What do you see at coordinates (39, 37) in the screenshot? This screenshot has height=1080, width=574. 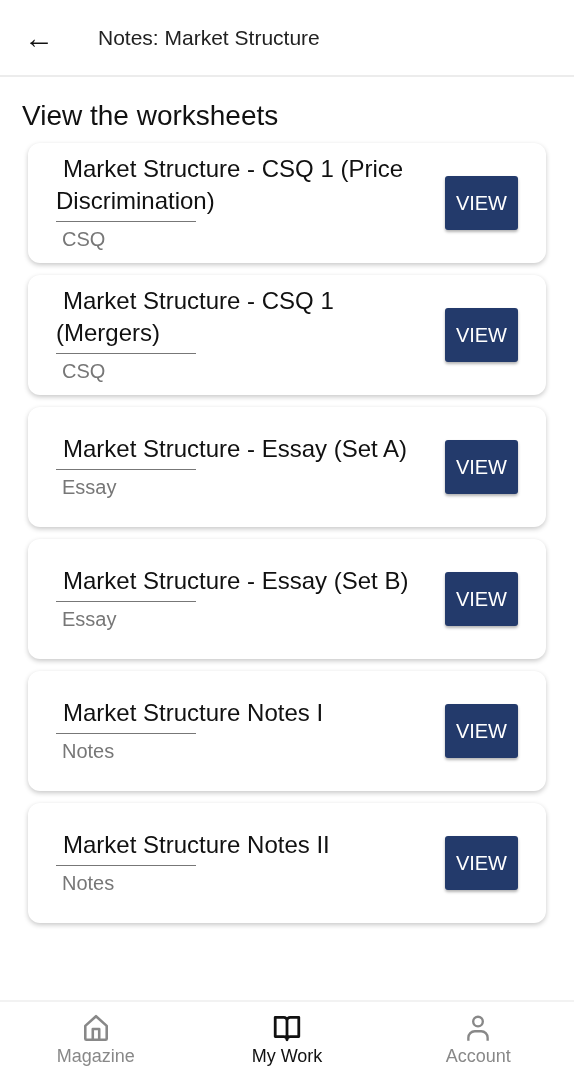 I see `back-button: ←` at bounding box center [39, 37].